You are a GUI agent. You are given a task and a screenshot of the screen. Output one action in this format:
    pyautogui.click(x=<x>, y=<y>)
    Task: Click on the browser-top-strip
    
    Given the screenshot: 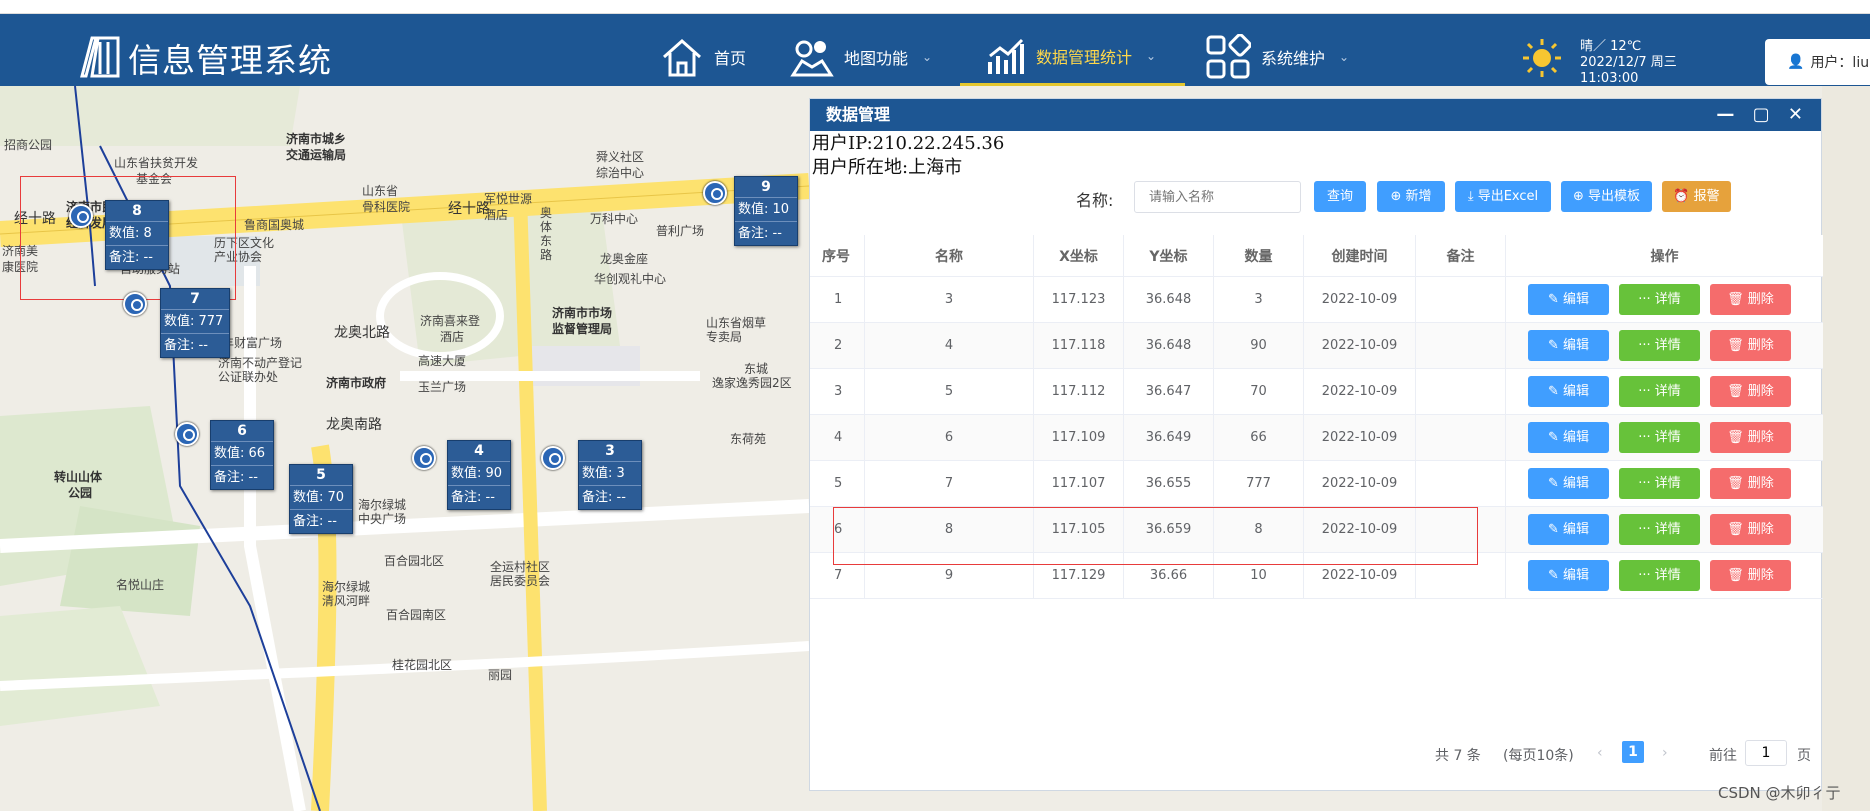 What is the action you would take?
    pyautogui.click(x=935, y=7)
    